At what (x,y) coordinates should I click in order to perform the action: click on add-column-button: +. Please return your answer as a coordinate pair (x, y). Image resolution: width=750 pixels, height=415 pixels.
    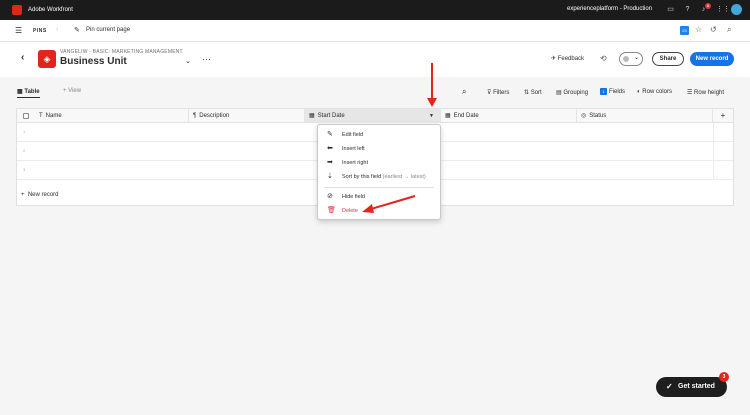
    Looking at the image, I should click on (723, 116).